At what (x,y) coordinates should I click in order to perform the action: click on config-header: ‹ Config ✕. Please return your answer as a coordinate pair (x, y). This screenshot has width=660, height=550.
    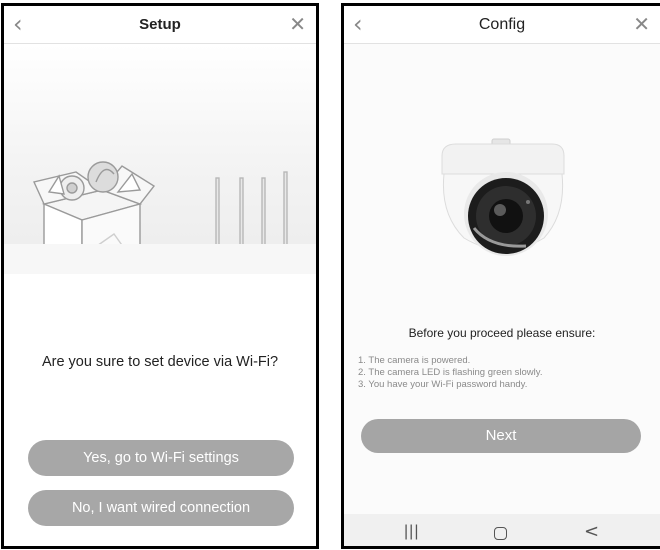
    Looking at the image, I should click on (502, 25).